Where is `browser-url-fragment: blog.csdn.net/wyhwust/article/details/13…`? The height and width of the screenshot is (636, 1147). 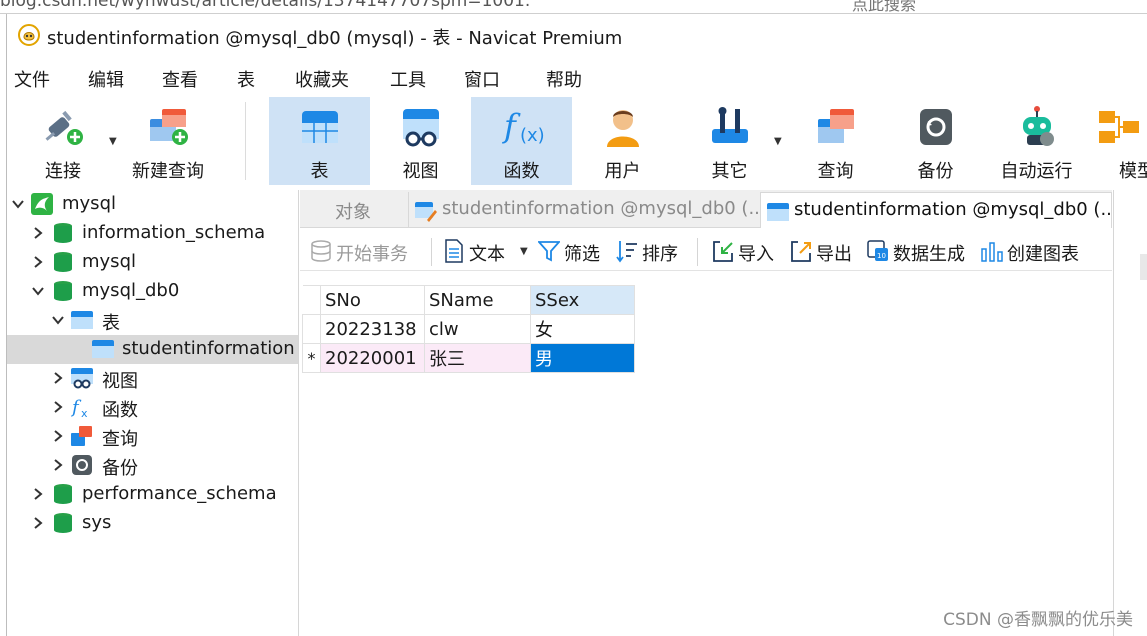 browser-url-fragment: blog.csdn.net/wyhwust/article/details/13… is located at coordinates (265, 5).